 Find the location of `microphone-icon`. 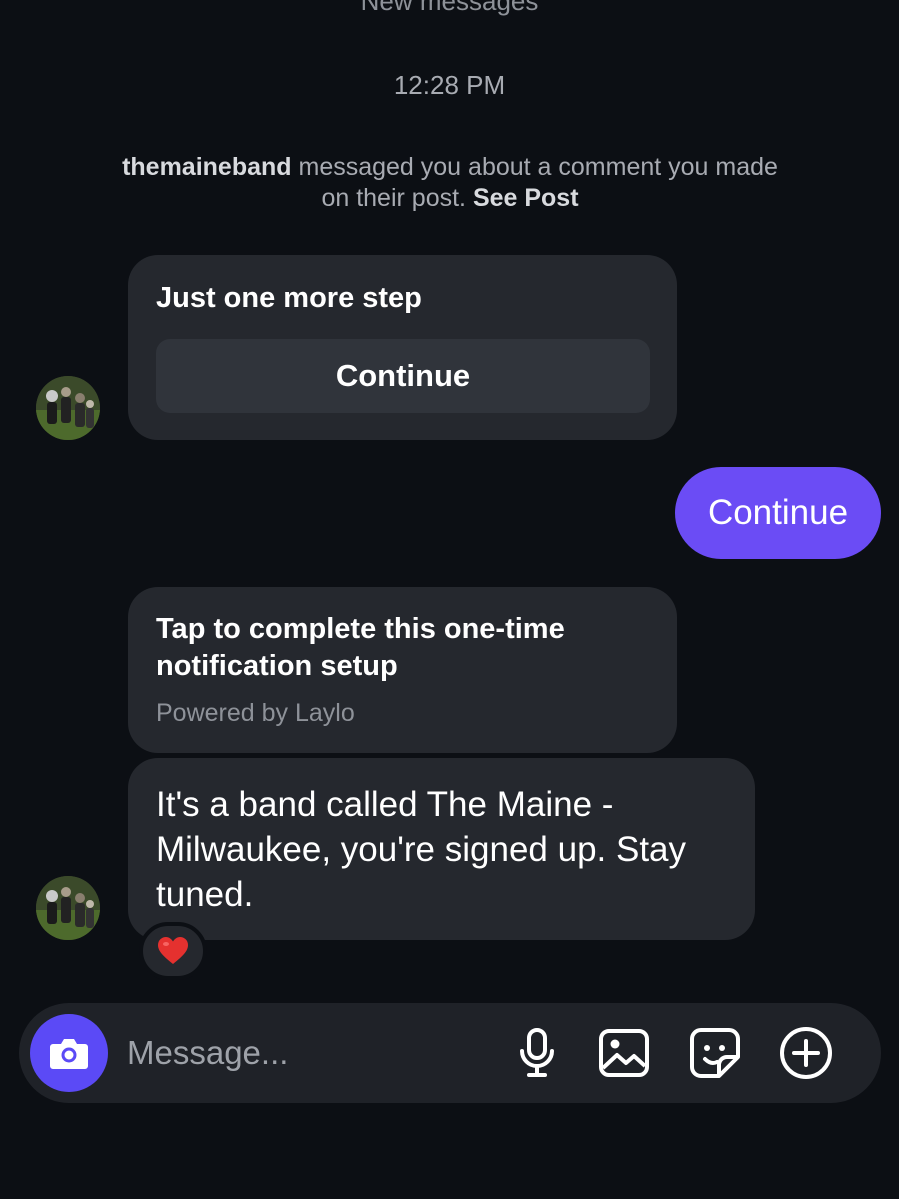

microphone-icon is located at coordinates (537, 1052).